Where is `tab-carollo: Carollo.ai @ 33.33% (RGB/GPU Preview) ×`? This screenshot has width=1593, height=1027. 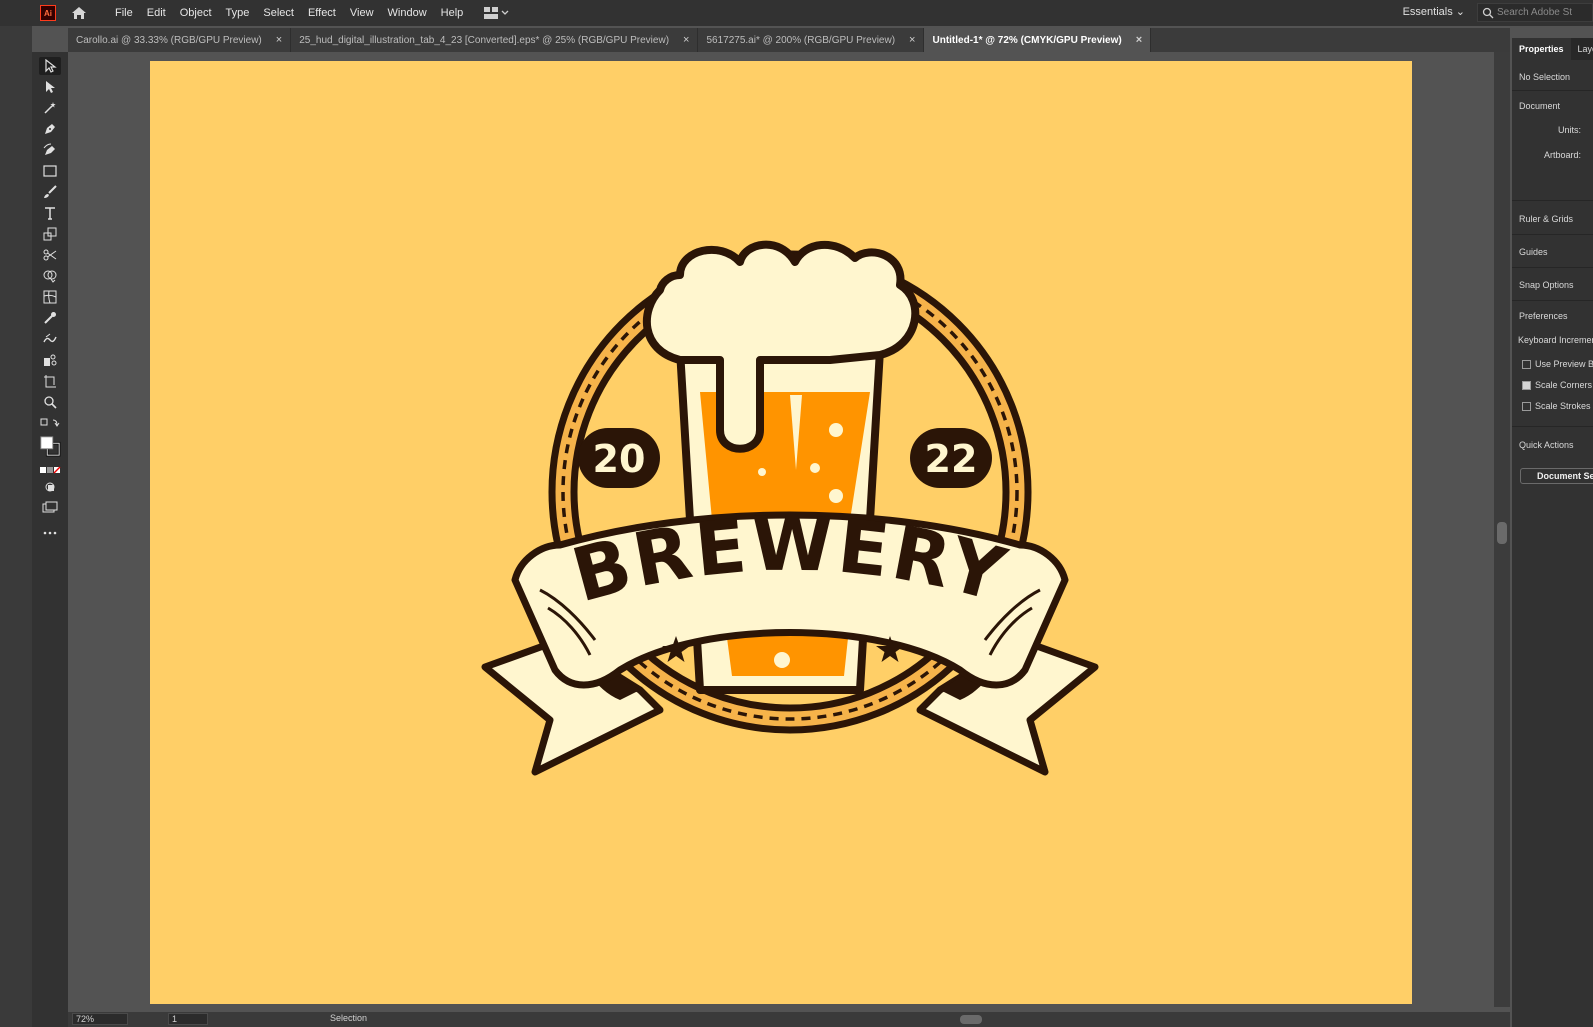 tab-carollo: Carollo.ai @ 33.33% (RGB/GPU Preview) × is located at coordinates (180, 40).